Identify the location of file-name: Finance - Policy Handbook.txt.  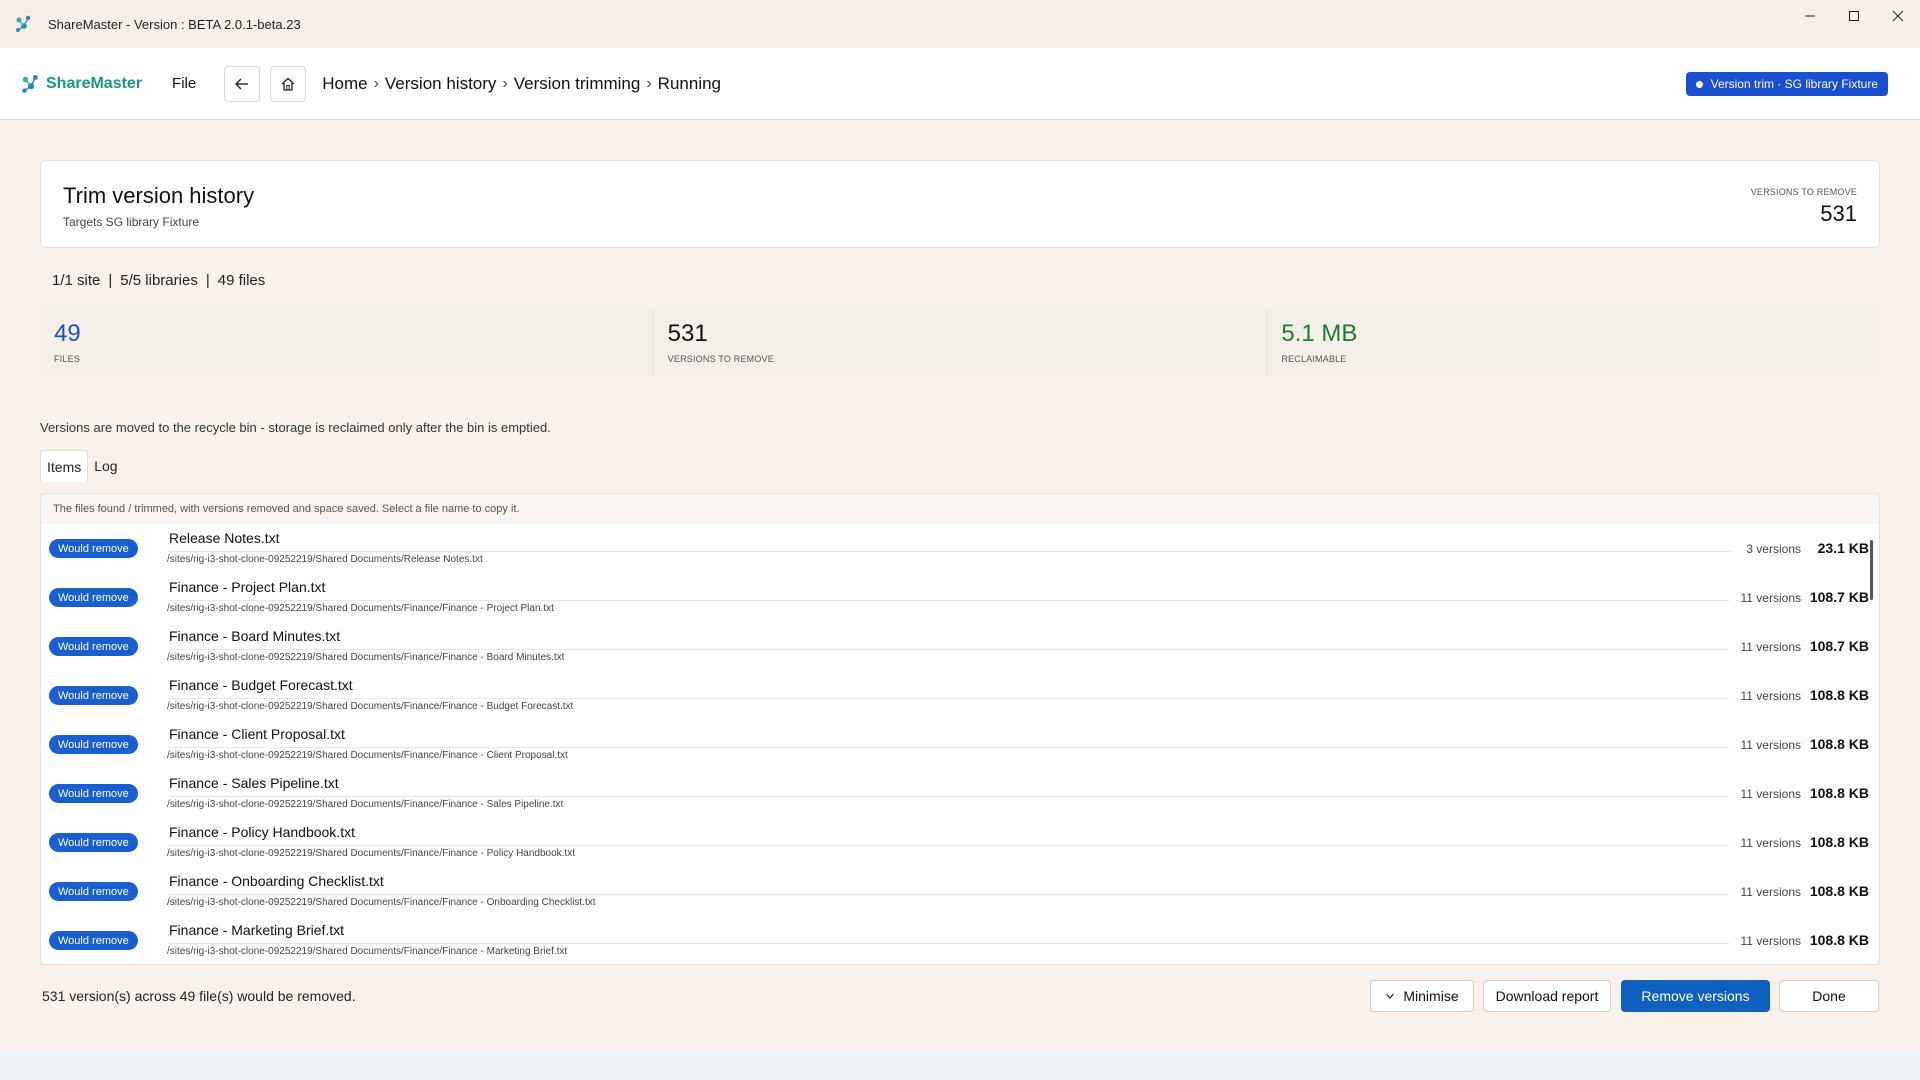
(262, 832).